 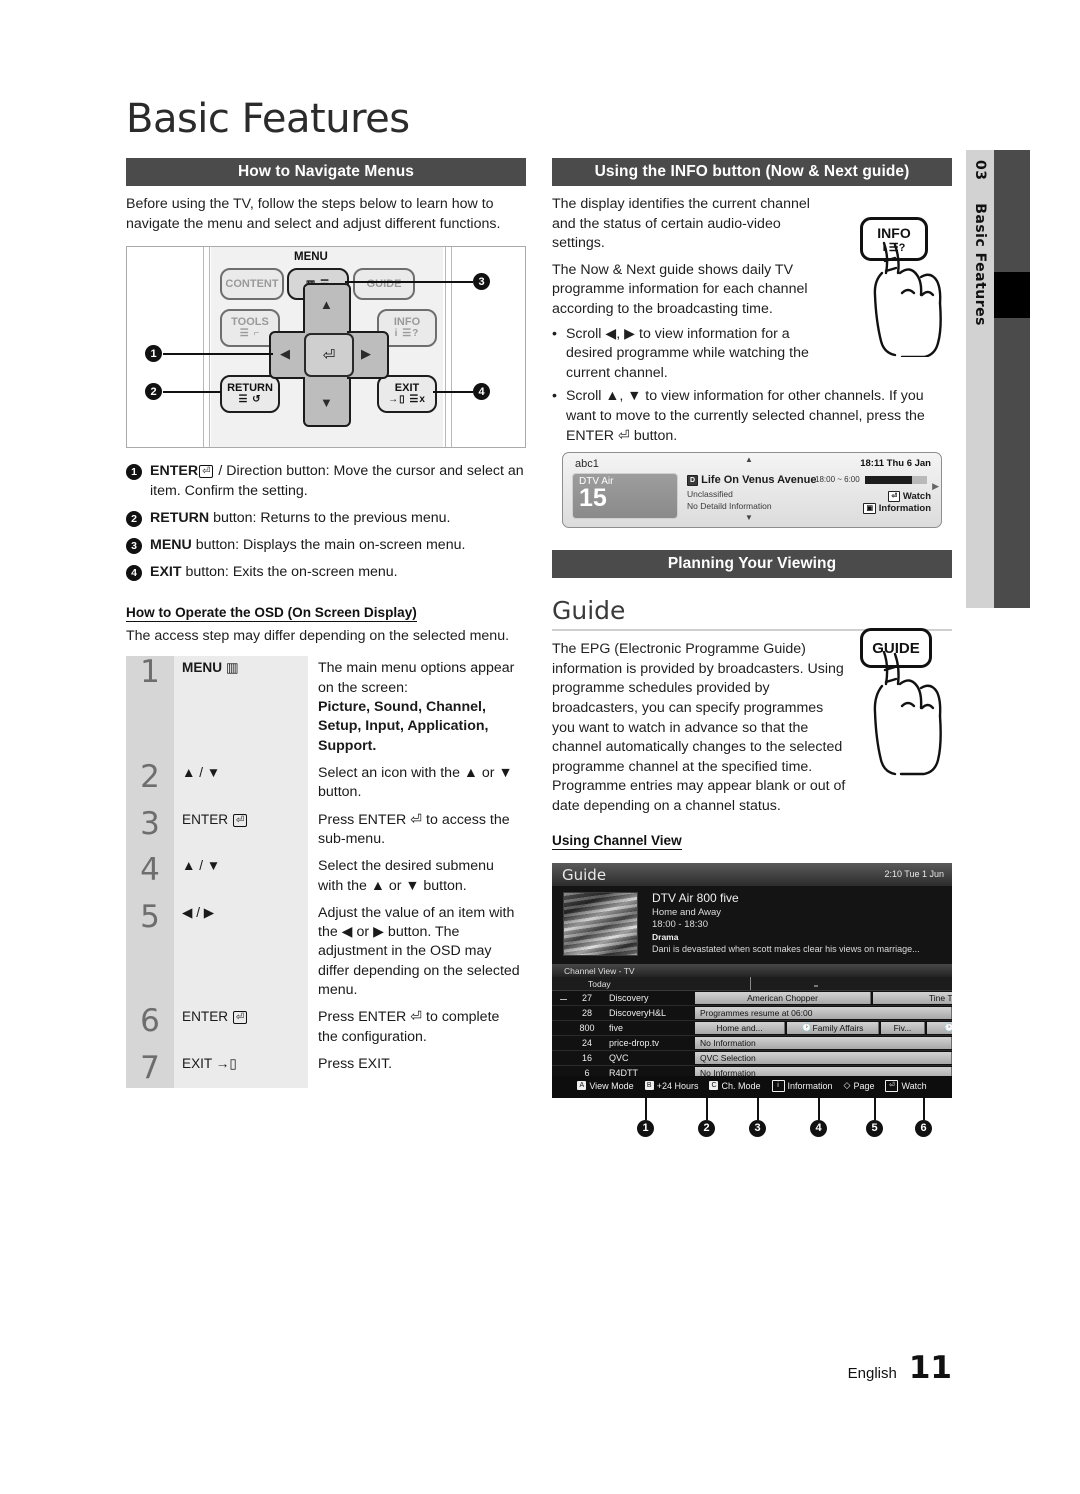 I want to click on list-item-text: EXIT button: Exits the on-screen menu., so click(x=274, y=572).